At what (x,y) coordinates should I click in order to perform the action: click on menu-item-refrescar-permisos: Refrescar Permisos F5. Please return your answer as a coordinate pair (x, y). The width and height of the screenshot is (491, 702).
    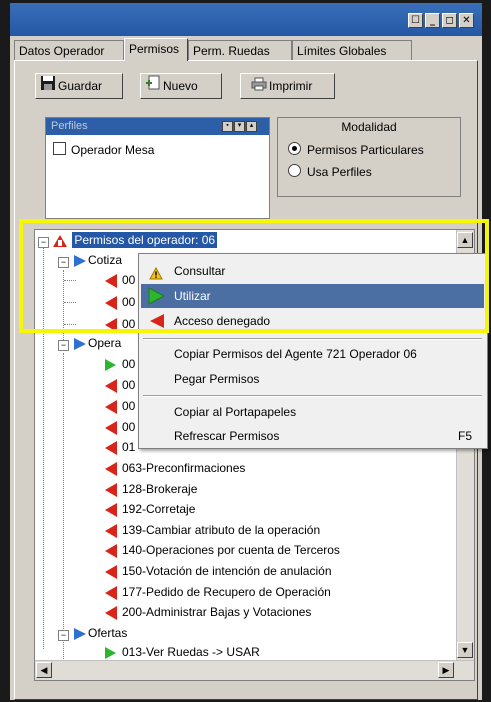
    Looking at the image, I should click on (312, 436).